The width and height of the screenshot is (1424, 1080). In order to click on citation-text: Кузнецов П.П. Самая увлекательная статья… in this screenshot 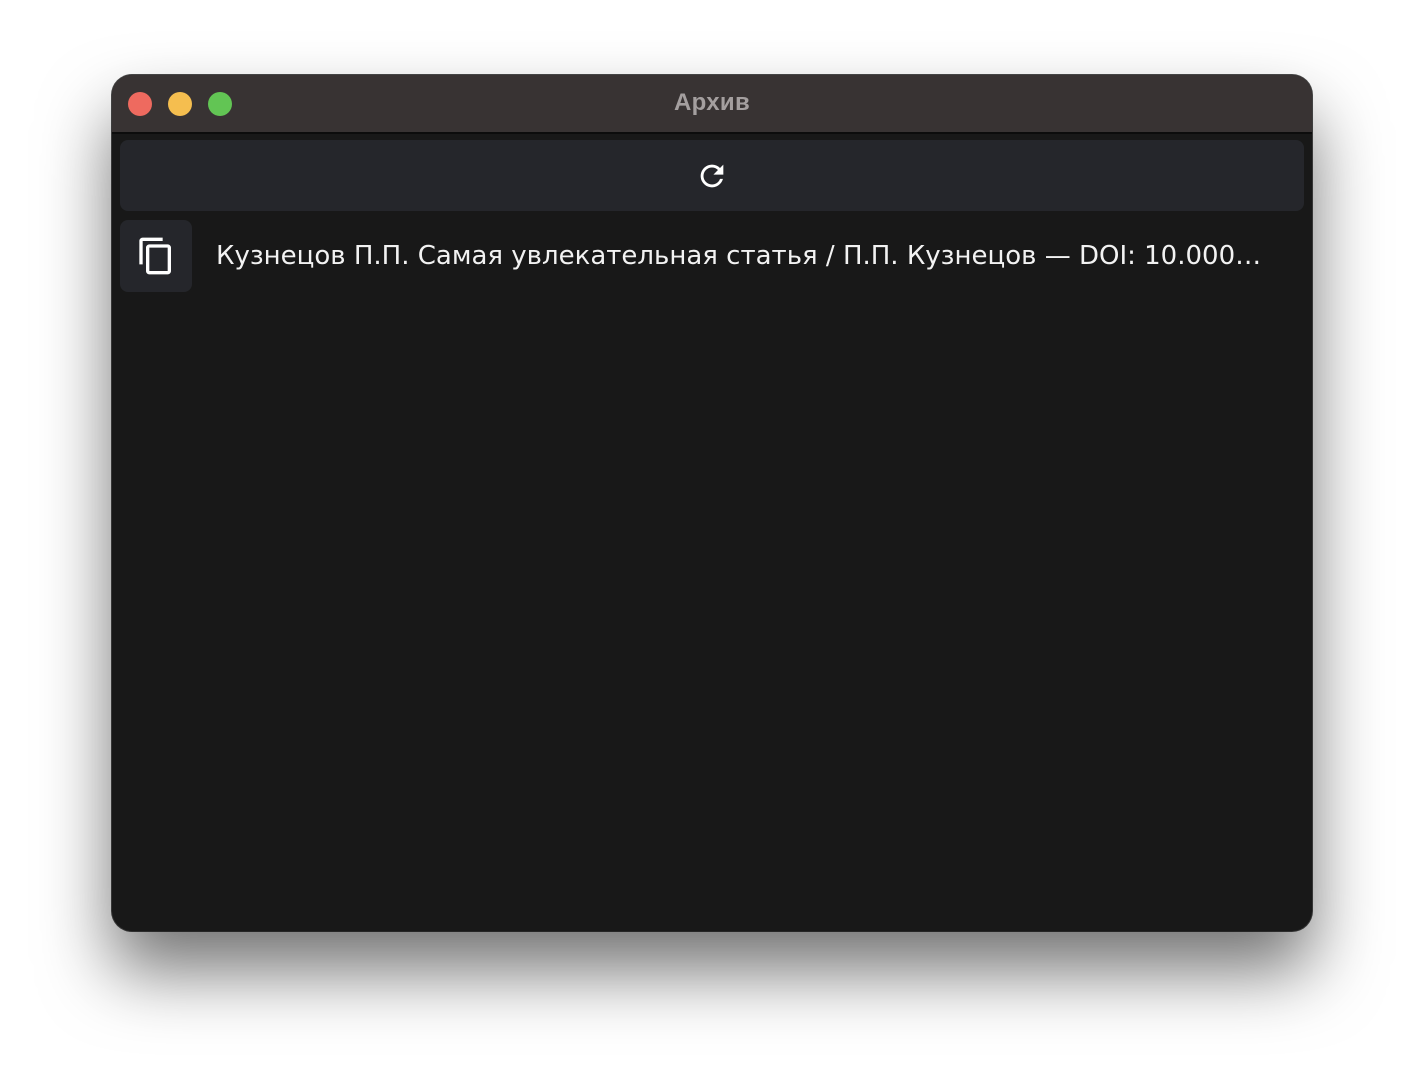, I will do `click(746, 256)`.